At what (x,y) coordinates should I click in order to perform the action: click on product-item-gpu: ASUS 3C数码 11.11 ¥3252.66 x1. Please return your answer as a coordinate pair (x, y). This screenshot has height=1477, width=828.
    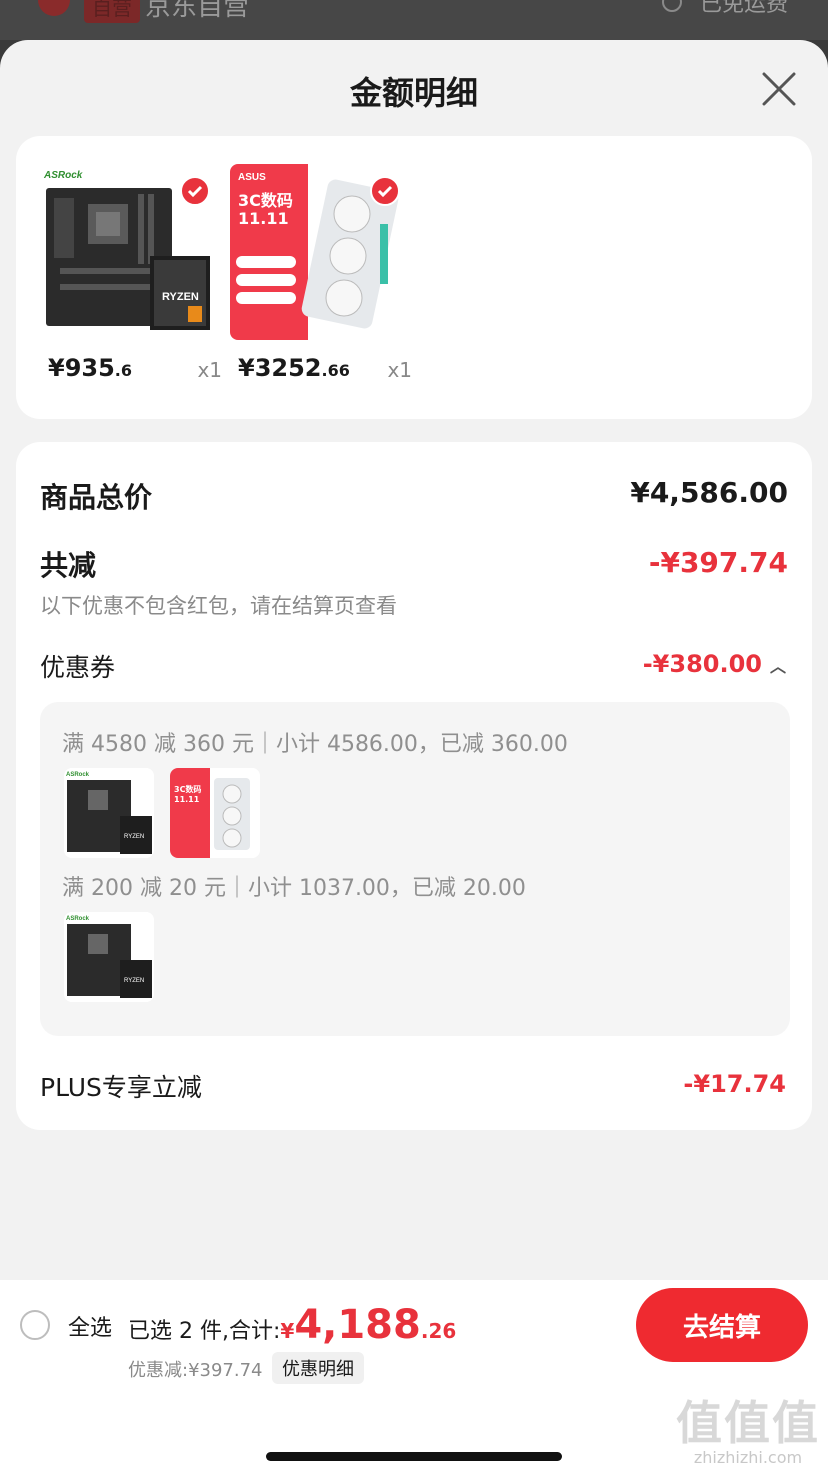
    Looking at the image, I should click on (321, 273).